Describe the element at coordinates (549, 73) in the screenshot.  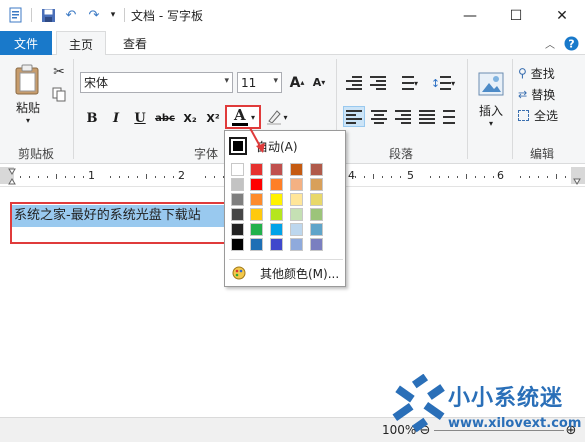
I see `find-button: ⚲ 查找` at that location.